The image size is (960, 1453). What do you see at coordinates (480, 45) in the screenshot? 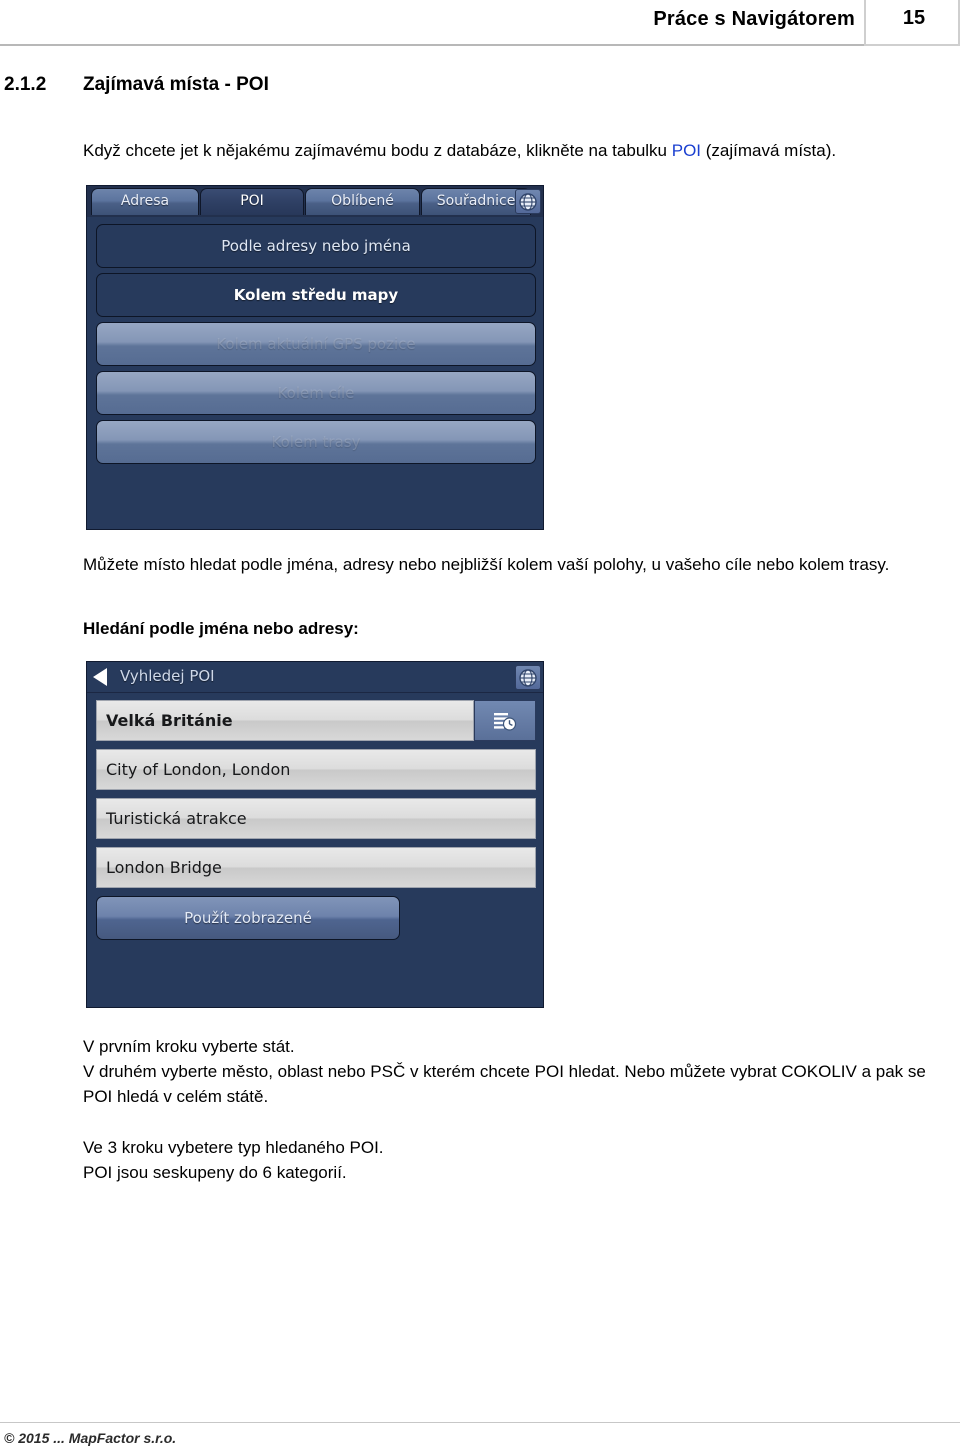
I see `header-divider` at bounding box center [480, 45].